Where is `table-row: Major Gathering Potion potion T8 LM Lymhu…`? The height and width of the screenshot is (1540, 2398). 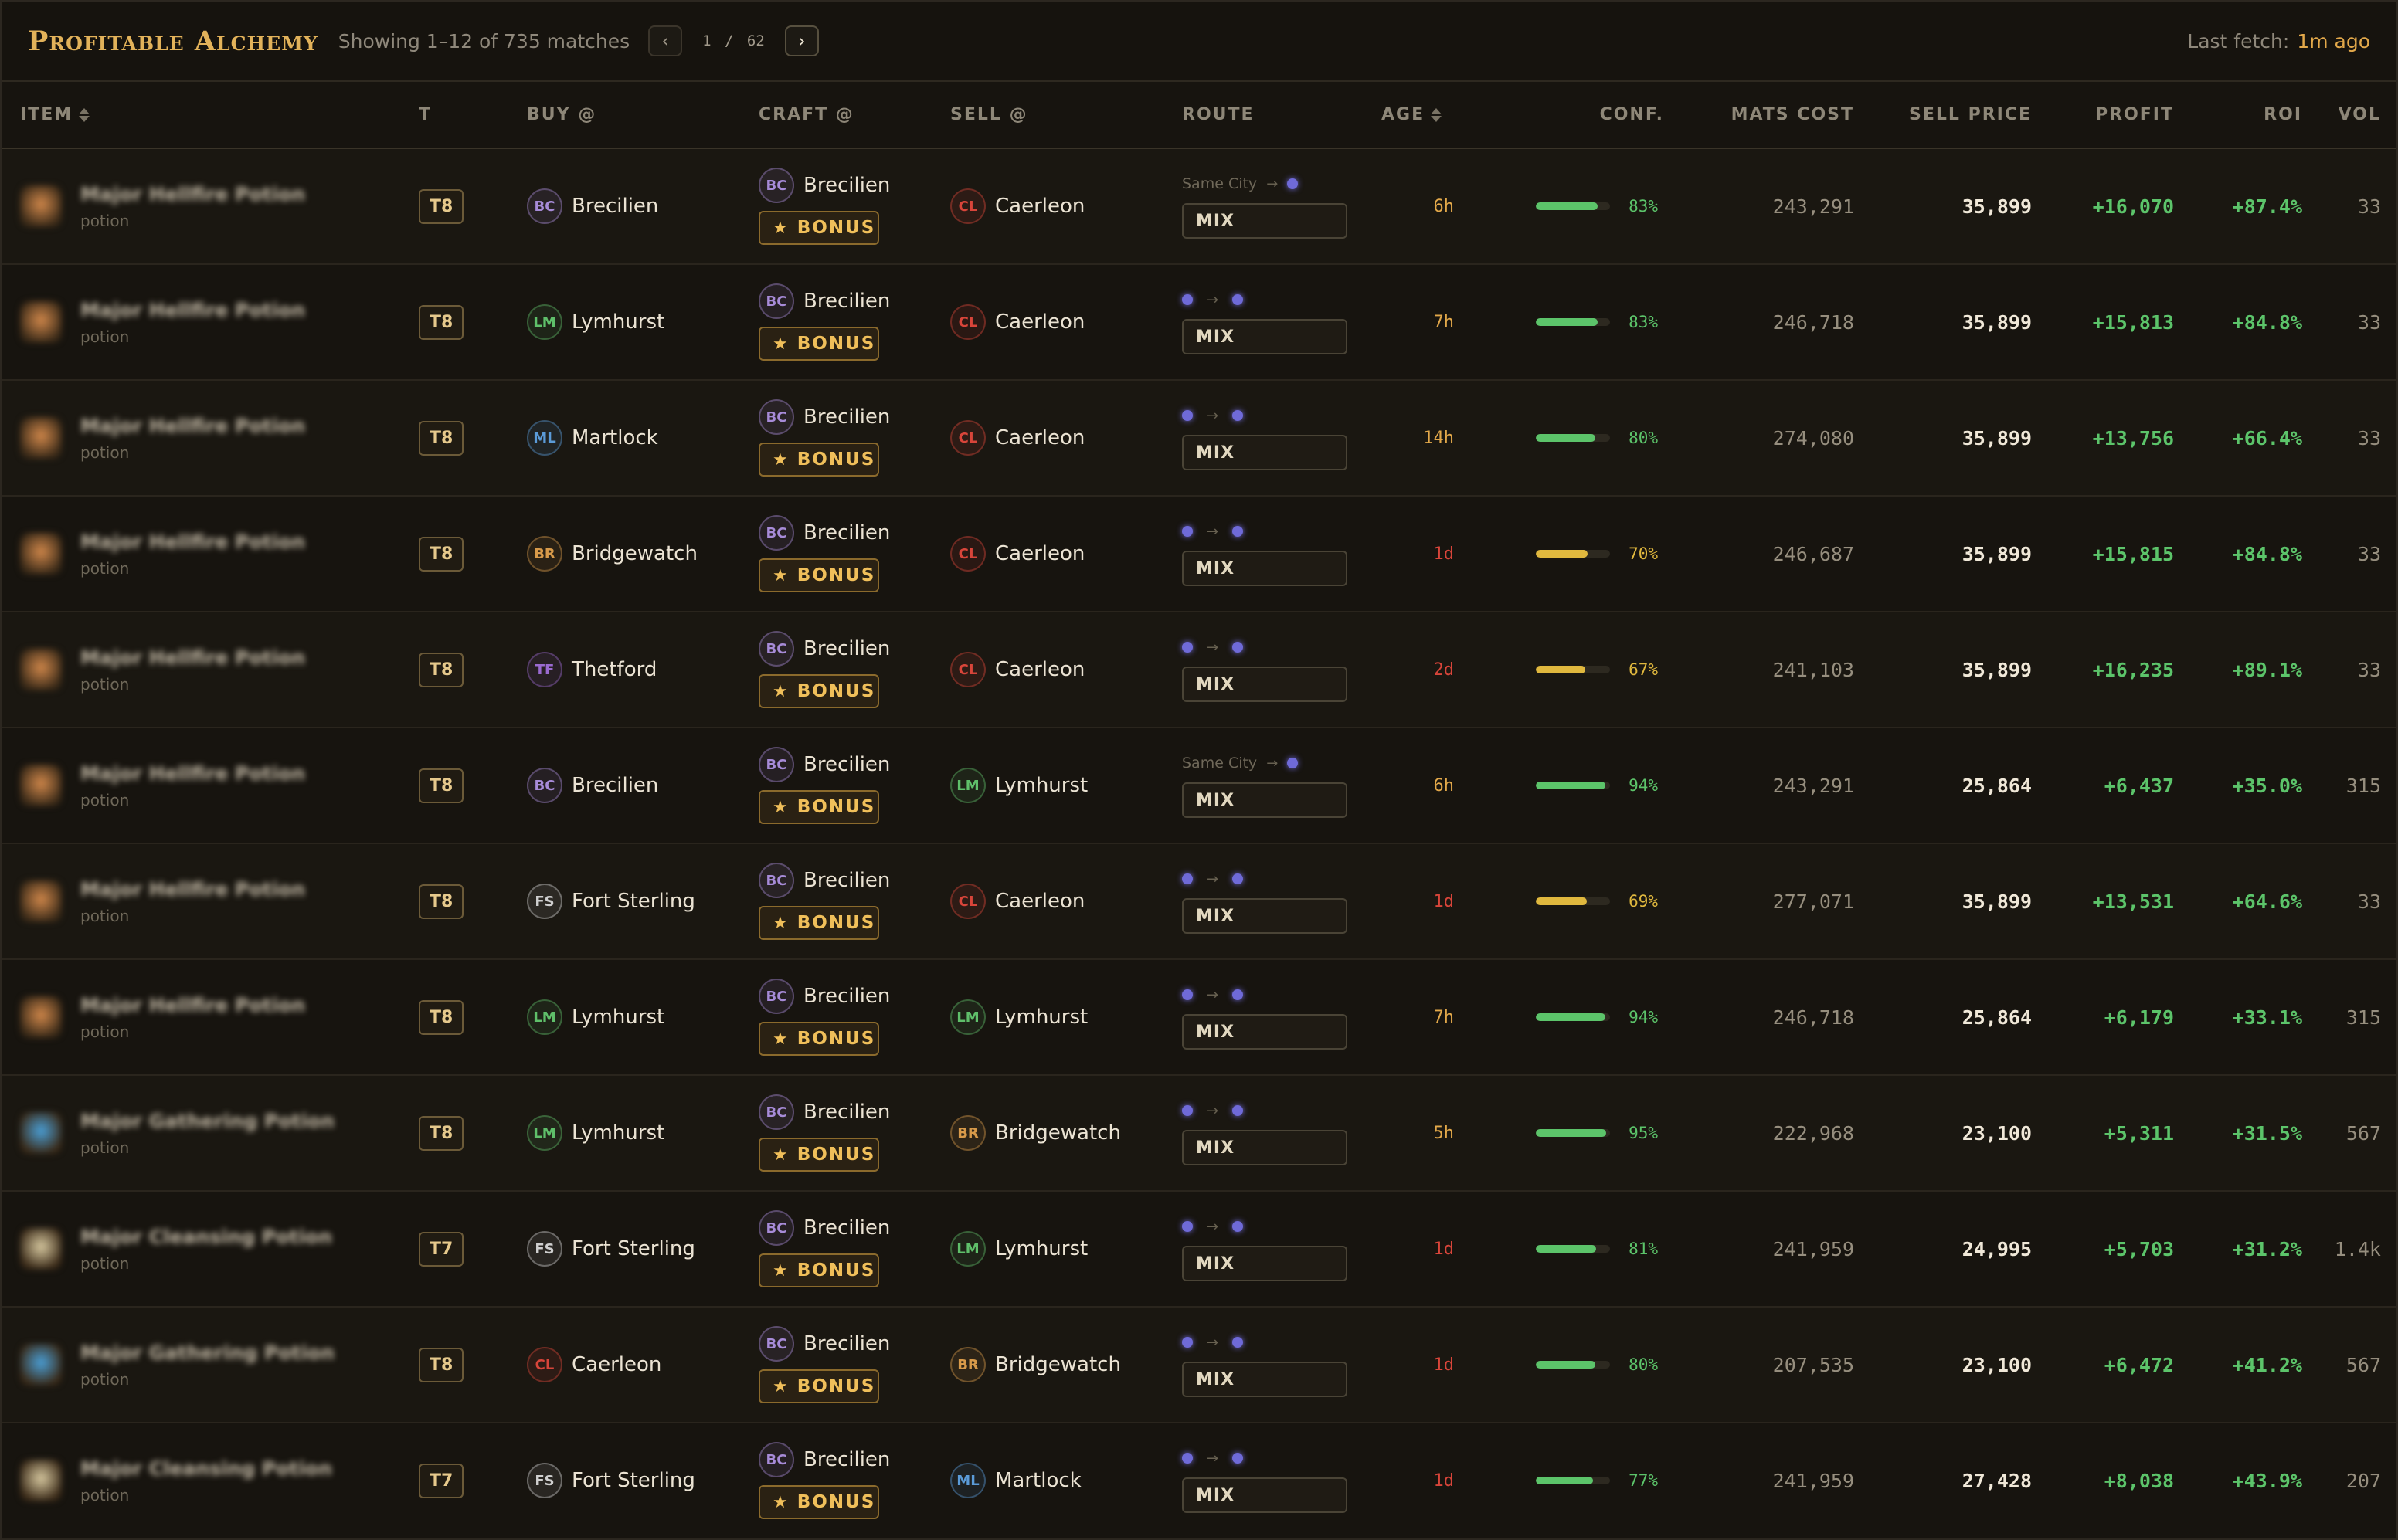
table-row: Major Gathering Potion potion T8 LM Lymhu… is located at coordinates (1199, 1133).